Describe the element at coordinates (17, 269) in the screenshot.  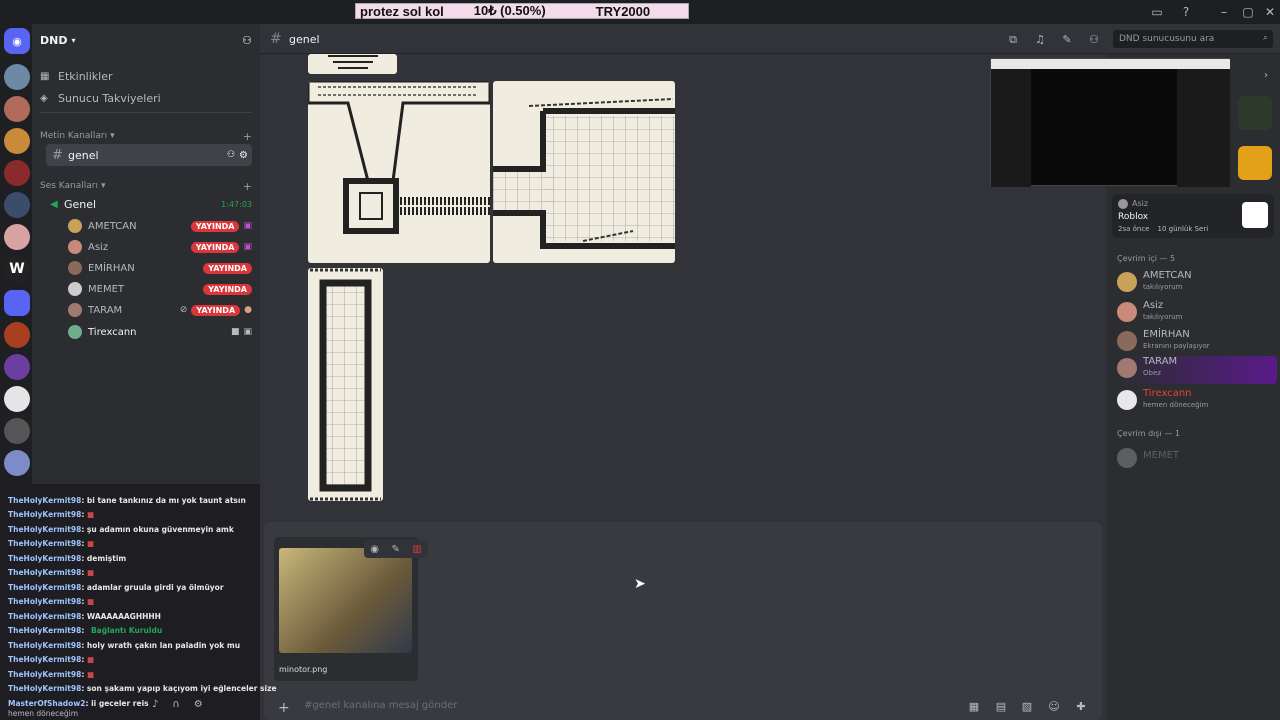
I see `server-icon: W` at that location.